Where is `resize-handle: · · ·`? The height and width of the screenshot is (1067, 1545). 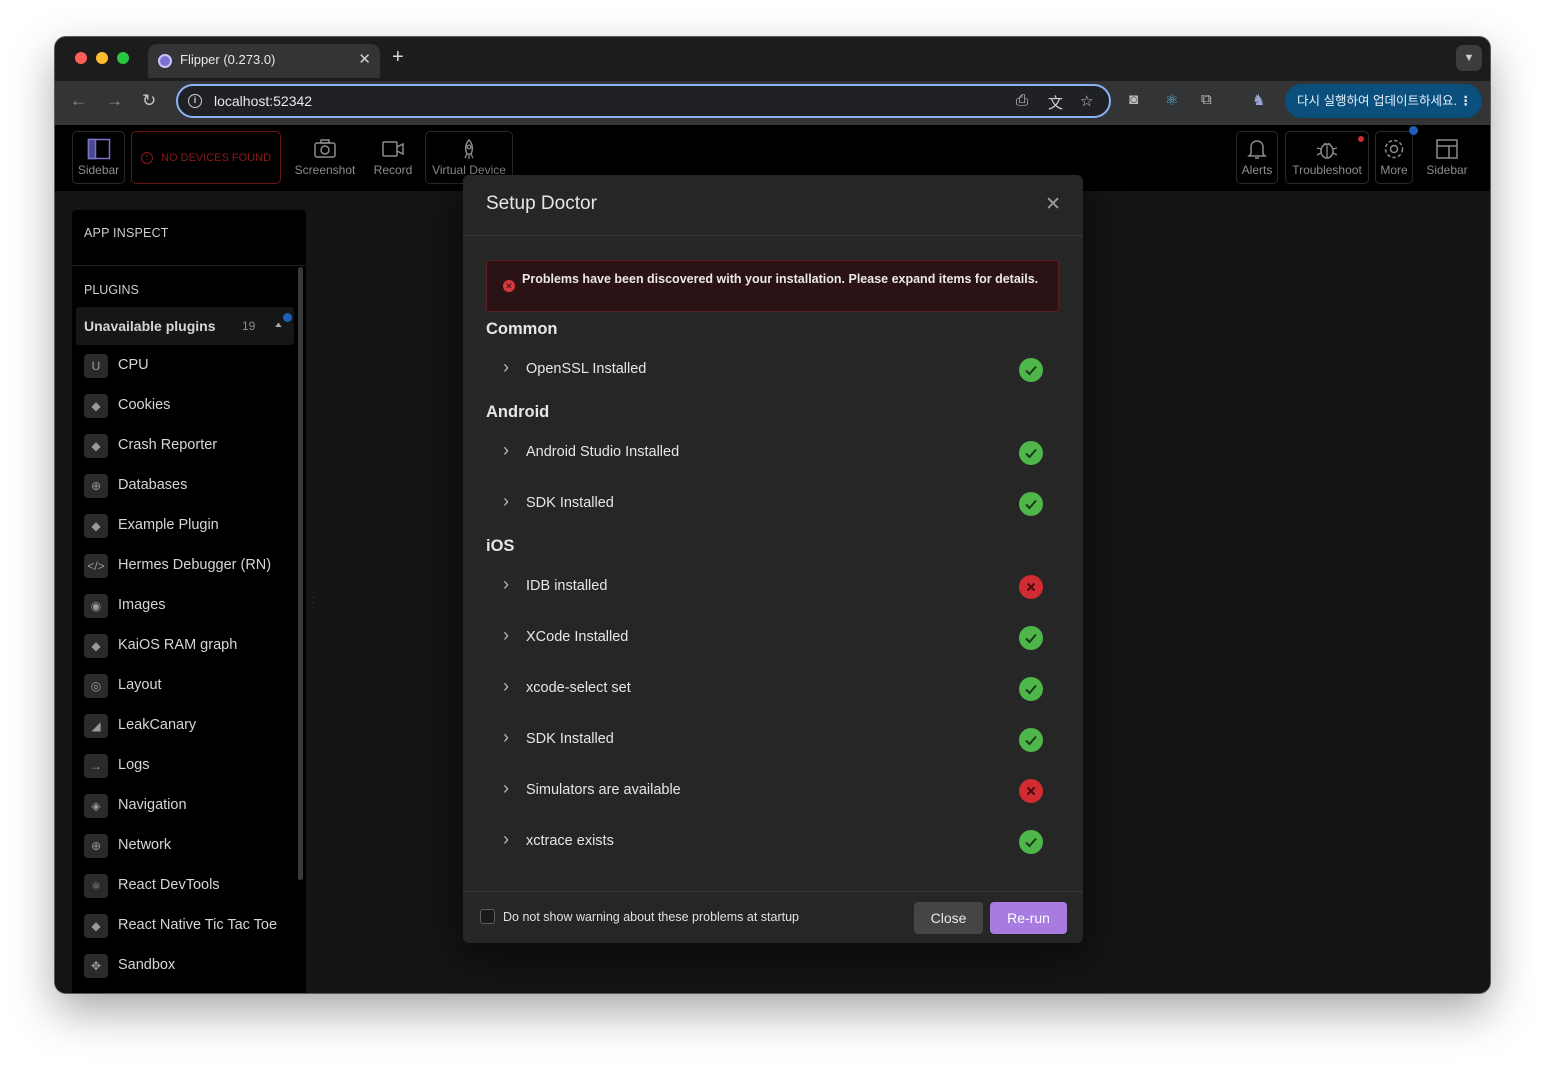 resize-handle: · · · is located at coordinates (313, 603).